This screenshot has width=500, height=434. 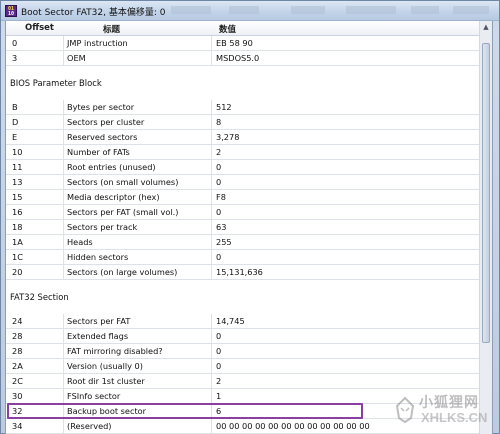 What do you see at coordinates (17, 257) in the screenshot?
I see `row-offset: 1C` at bounding box center [17, 257].